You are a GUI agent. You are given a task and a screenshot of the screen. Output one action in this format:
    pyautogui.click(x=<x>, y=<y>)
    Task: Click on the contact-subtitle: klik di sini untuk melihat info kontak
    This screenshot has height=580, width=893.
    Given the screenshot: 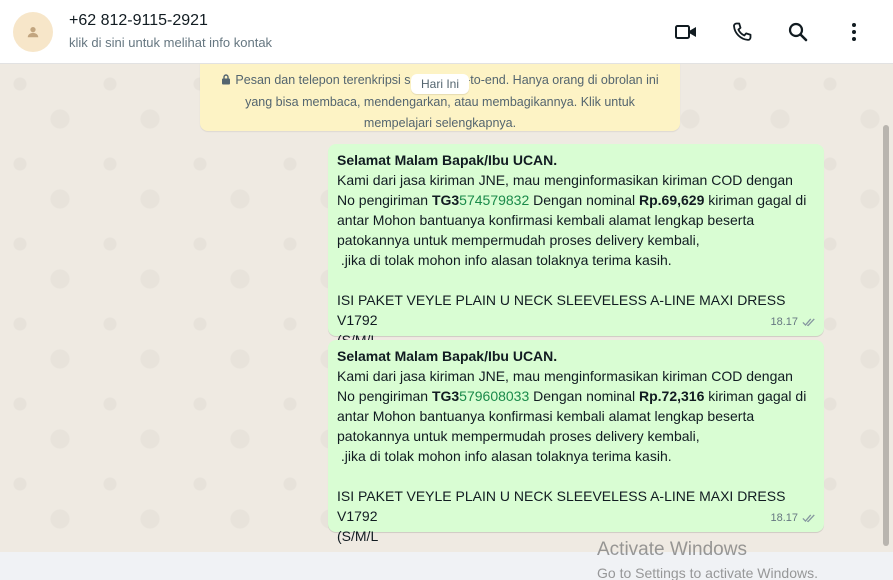 What is the action you would take?
    pyautogui.click(x=171, y=42)
    